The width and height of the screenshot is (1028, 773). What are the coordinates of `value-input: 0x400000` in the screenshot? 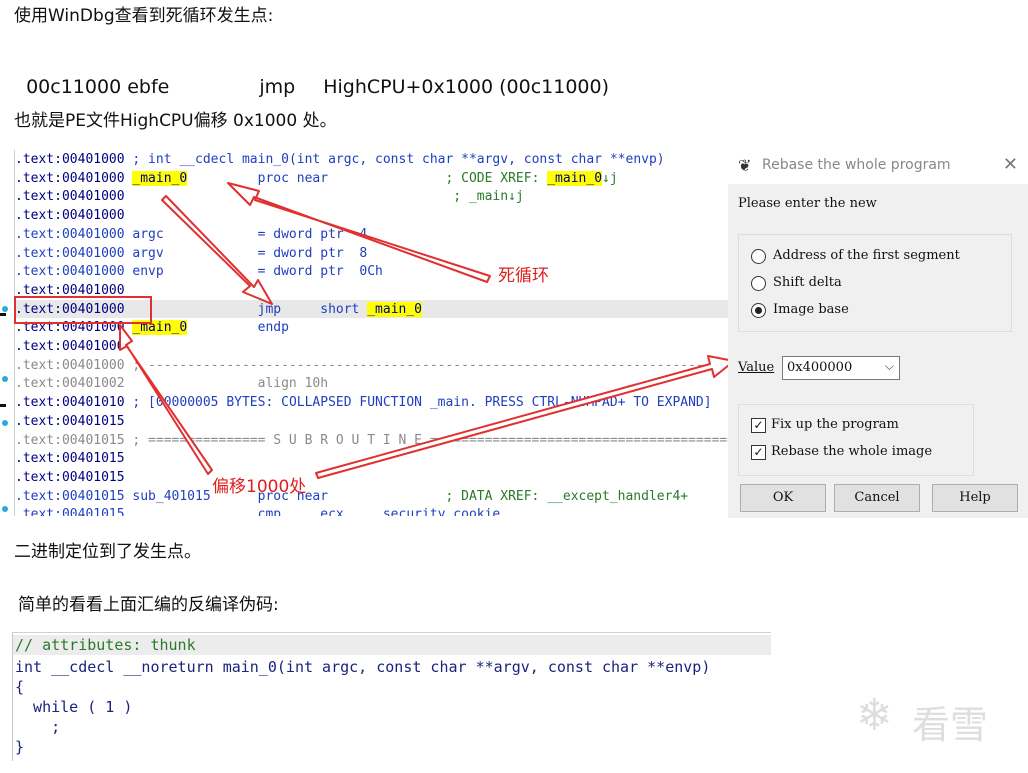 It's located at (819, 367).